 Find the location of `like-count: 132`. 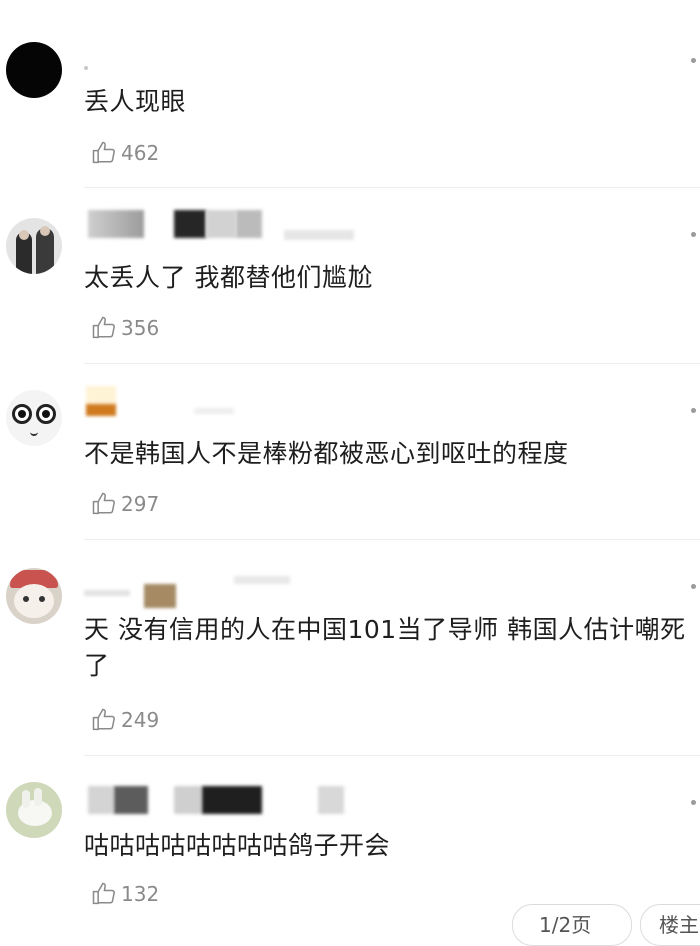

like-count: 132 is located at coordinates (140, 894).